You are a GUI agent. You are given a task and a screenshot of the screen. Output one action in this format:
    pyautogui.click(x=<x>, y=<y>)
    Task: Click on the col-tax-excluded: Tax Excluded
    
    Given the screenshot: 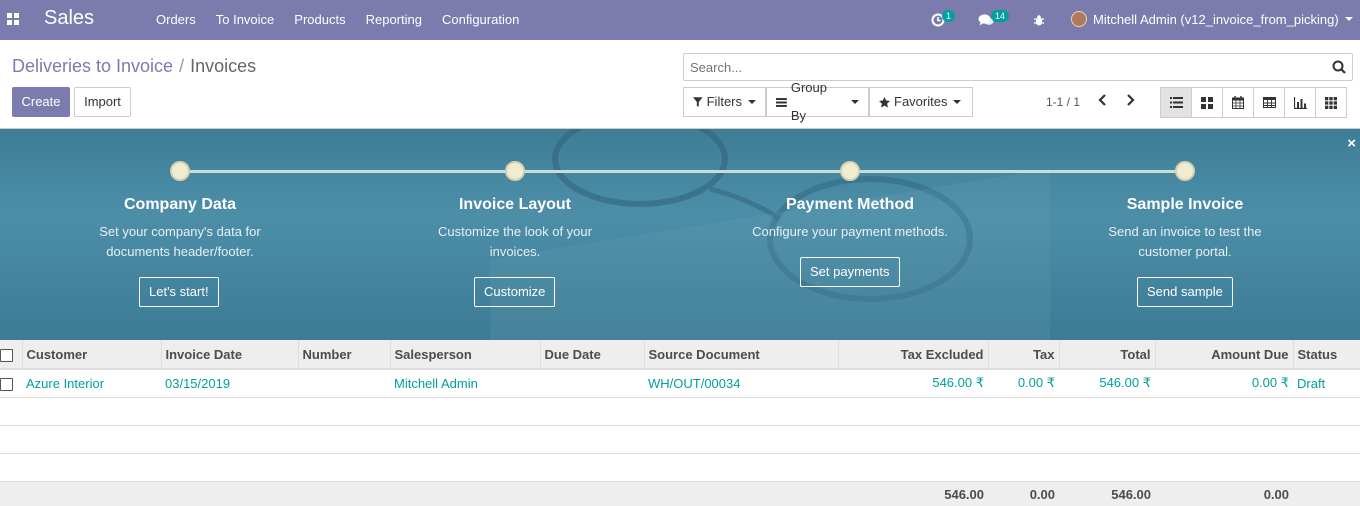 What is the action you would take?
    pyautogui.click(x=912, y=355)
    